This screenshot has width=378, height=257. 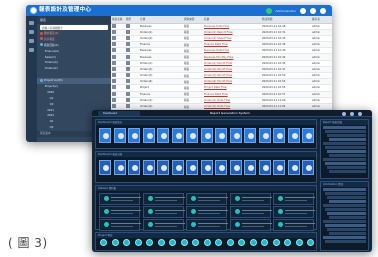 What do you see at coordinates (31, 50) in the screenshot?
I see `chart-icon` at bounding box center [31, 50].